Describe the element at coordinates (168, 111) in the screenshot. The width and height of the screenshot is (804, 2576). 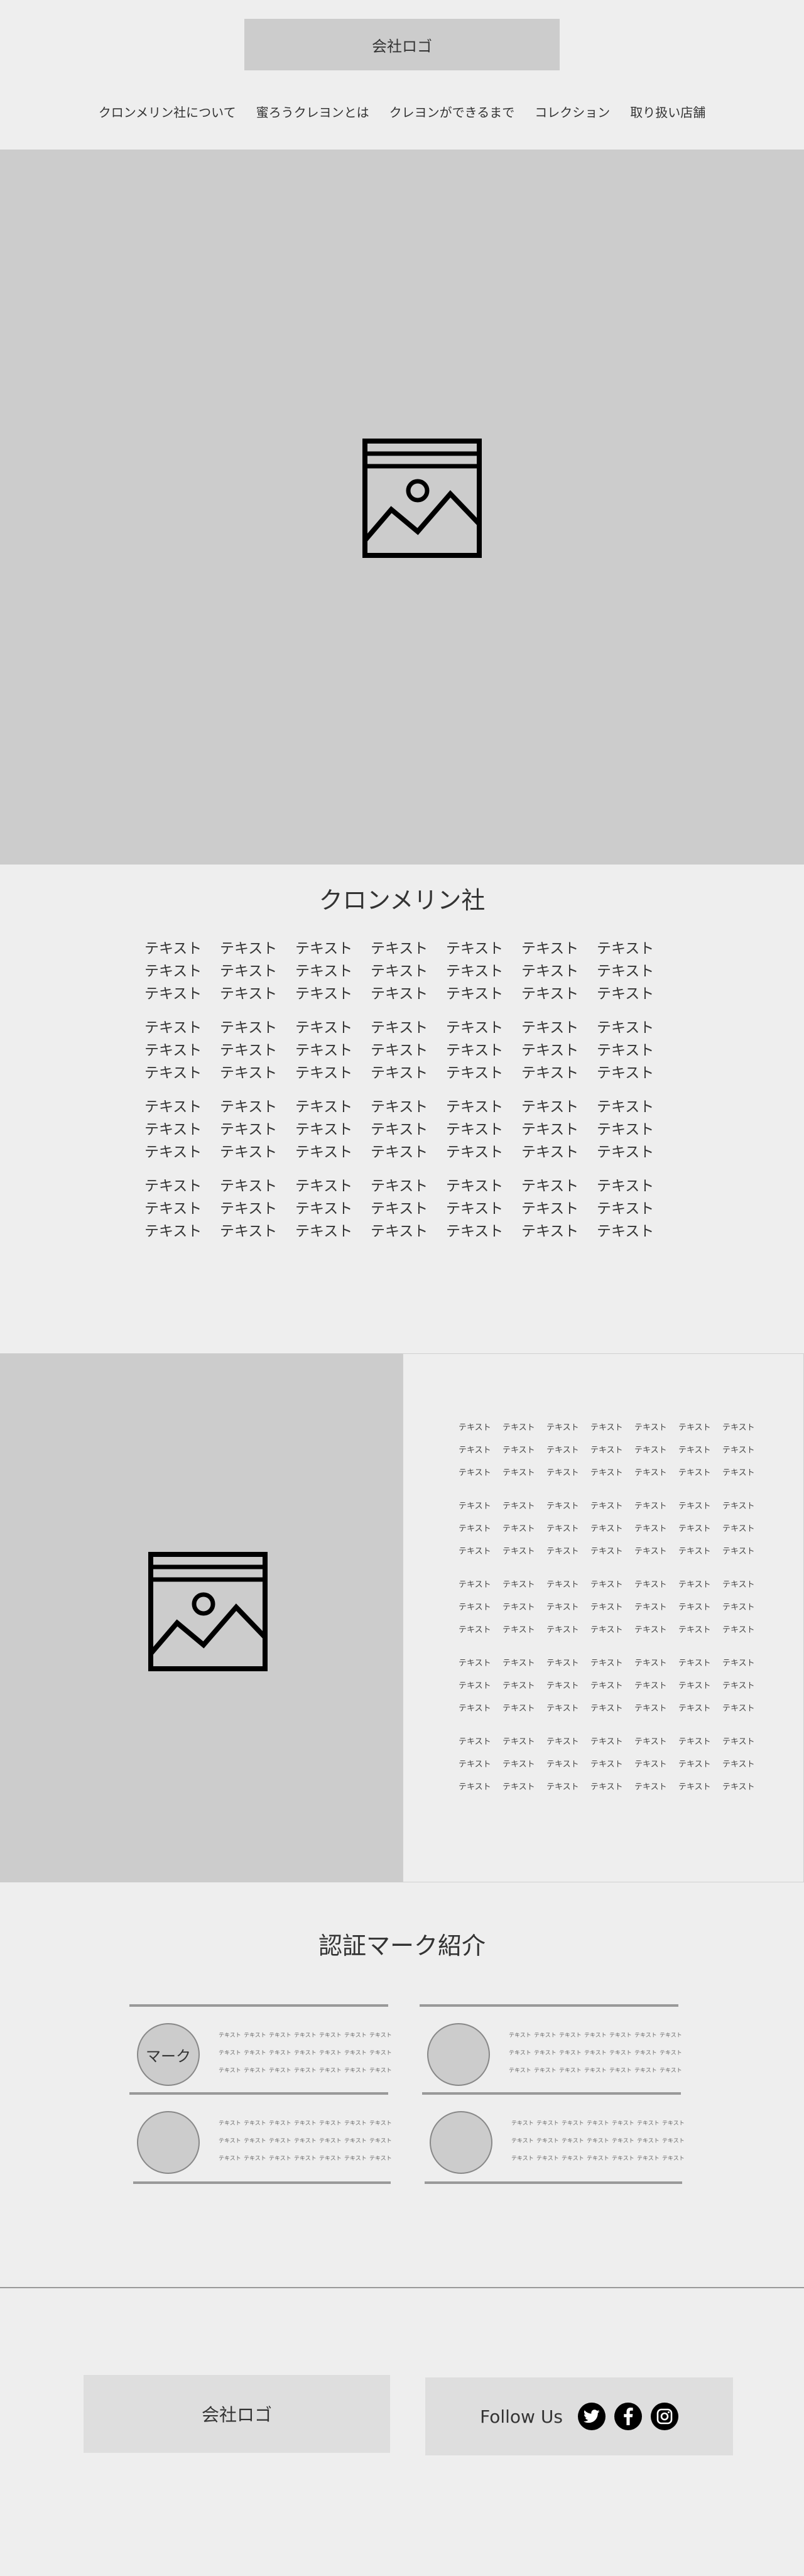
I see `nav-item-about-company: クロンメリン社について` at that location.